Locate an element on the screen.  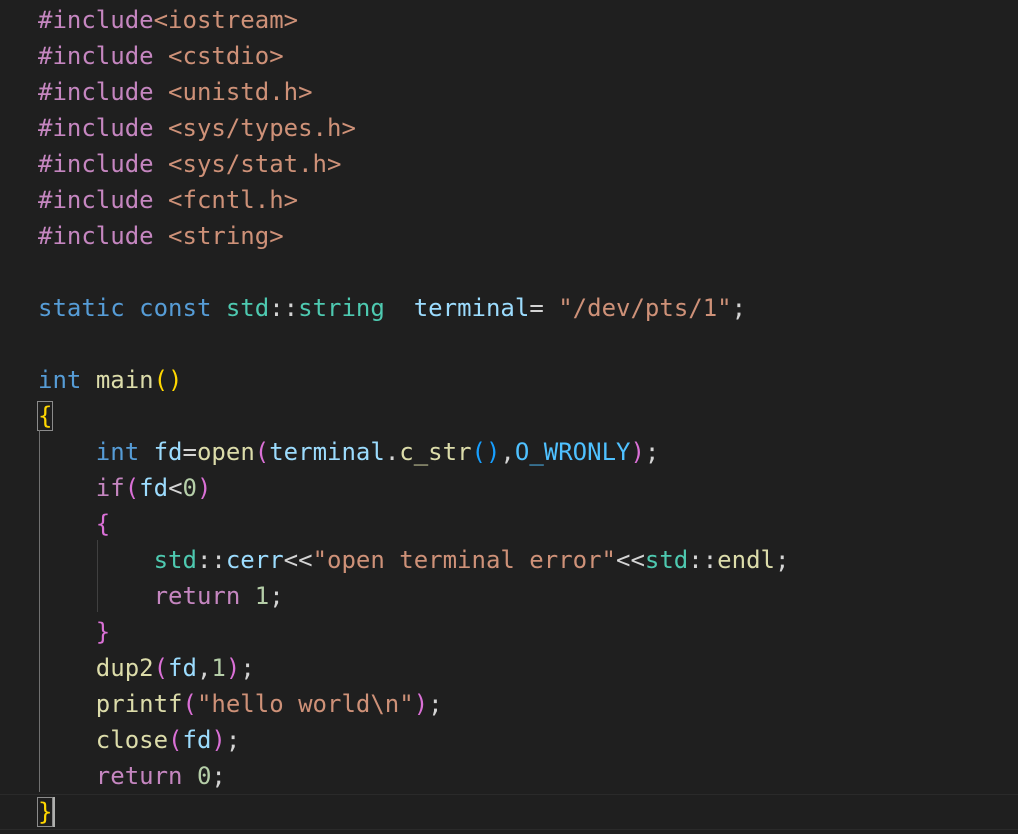
code-line: if(fd<0) is located at coordinates (125, 488).